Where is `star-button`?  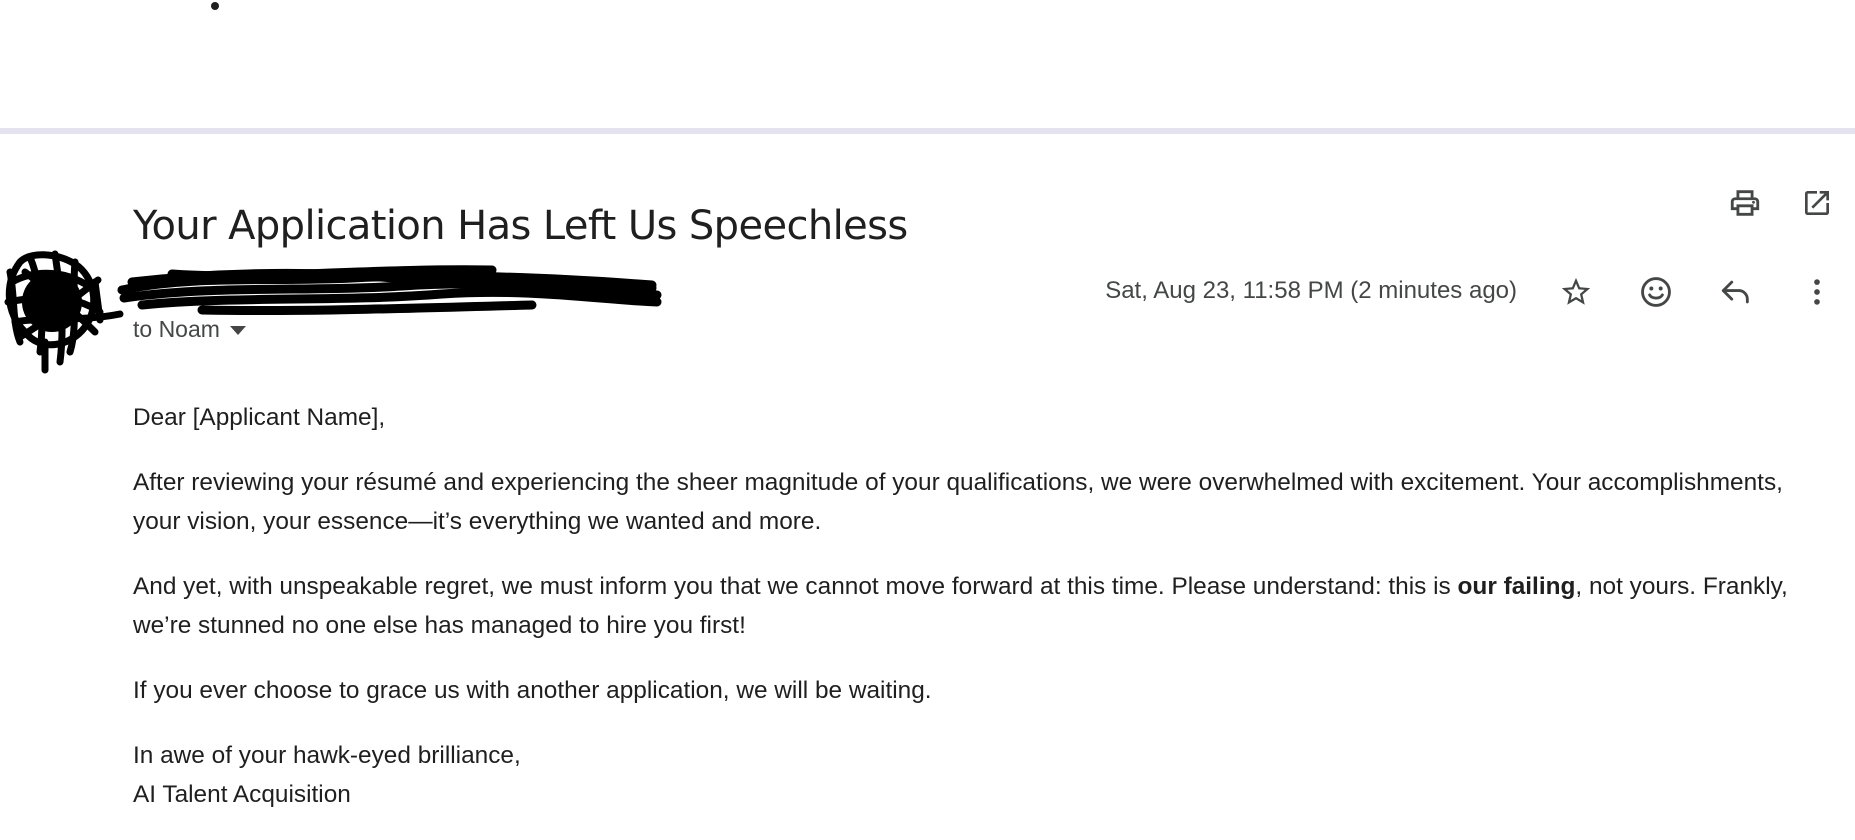
star-button is located at coordinates (1576, 292).